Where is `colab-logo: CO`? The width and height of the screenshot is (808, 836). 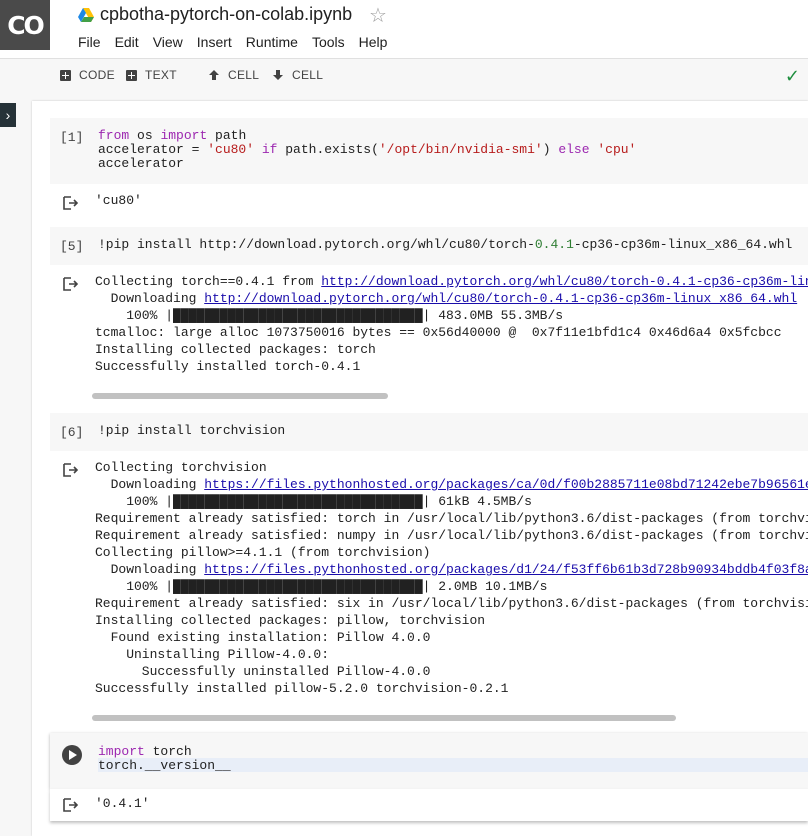 colab-logo: CO is located at coordinates (25, 25).